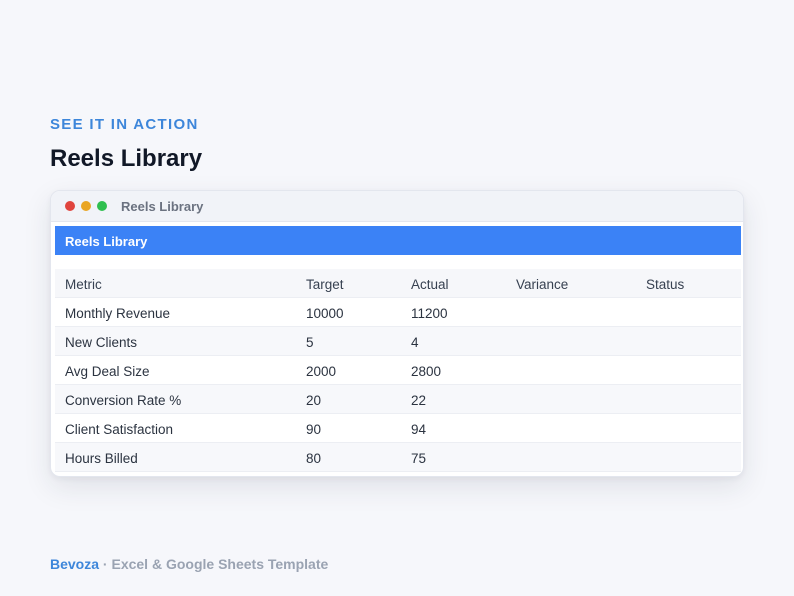 This screenshot has height=596, width=794. I want to click on section-eyebrow: SEE IT IN ACTION, so click(124, 124).